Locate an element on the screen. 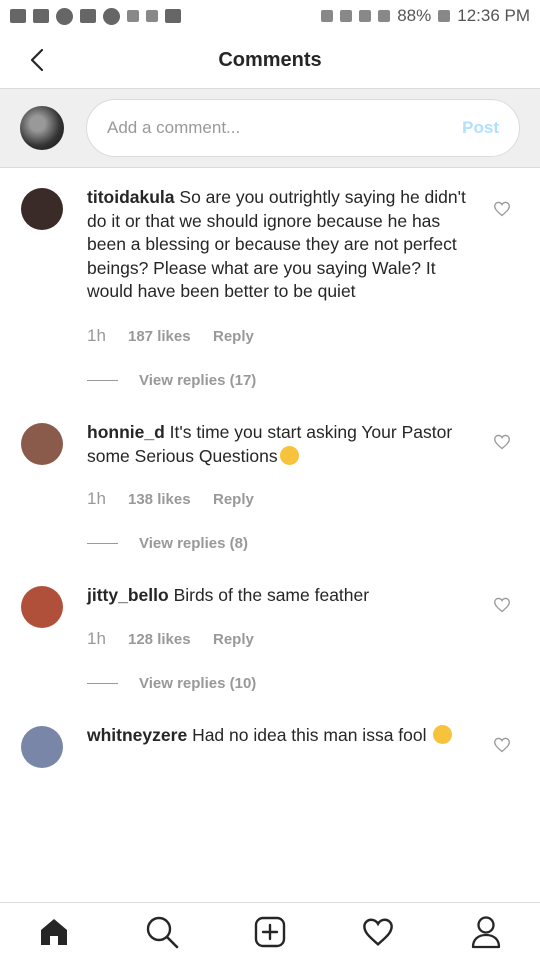  comment-meta: 1h 187 likes Reply is located at coordinates (170, 336).